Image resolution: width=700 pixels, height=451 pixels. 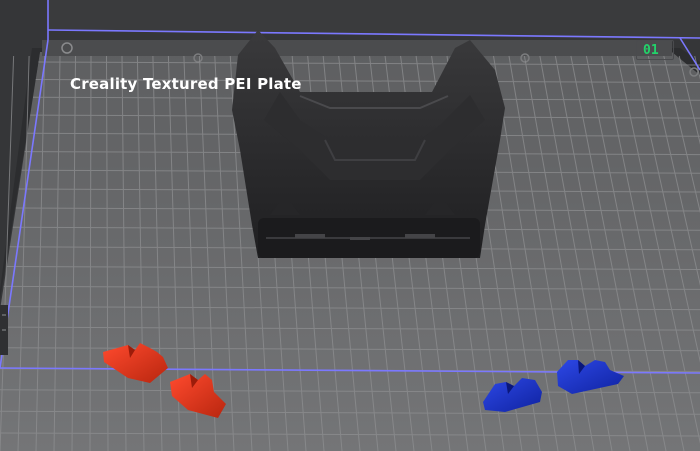 What do you see at coordinates (357, 48) in the screenshot?
I see `plate-top-strip` at bounding box center [357, 48].